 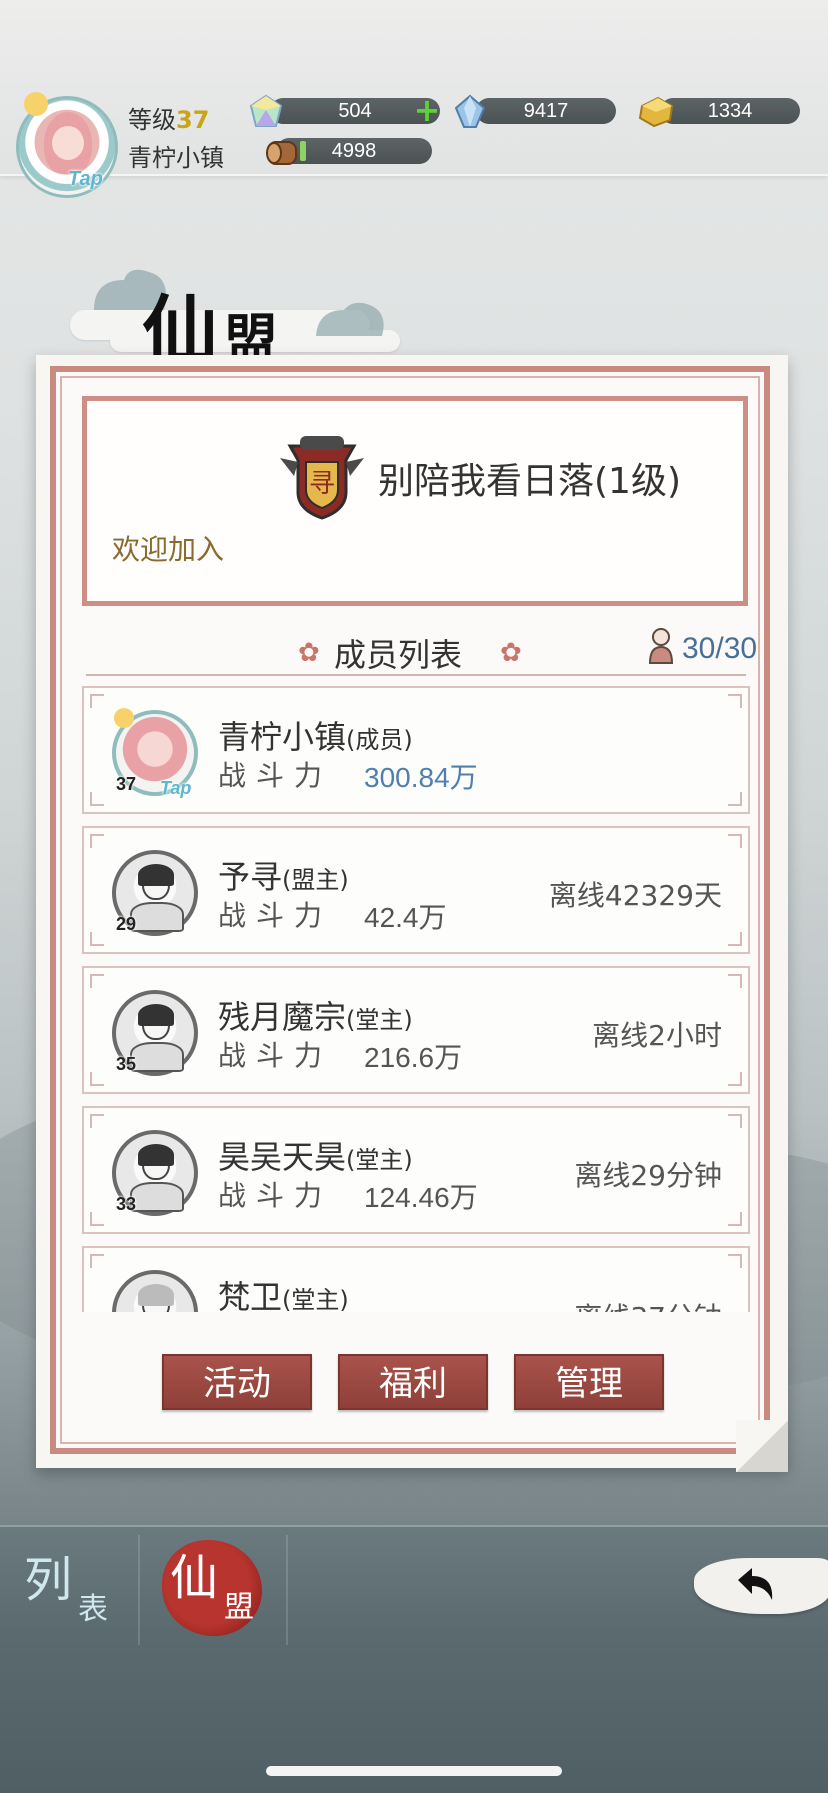 I want to click on back-arrow-icon, so click(x=755, y=1584).